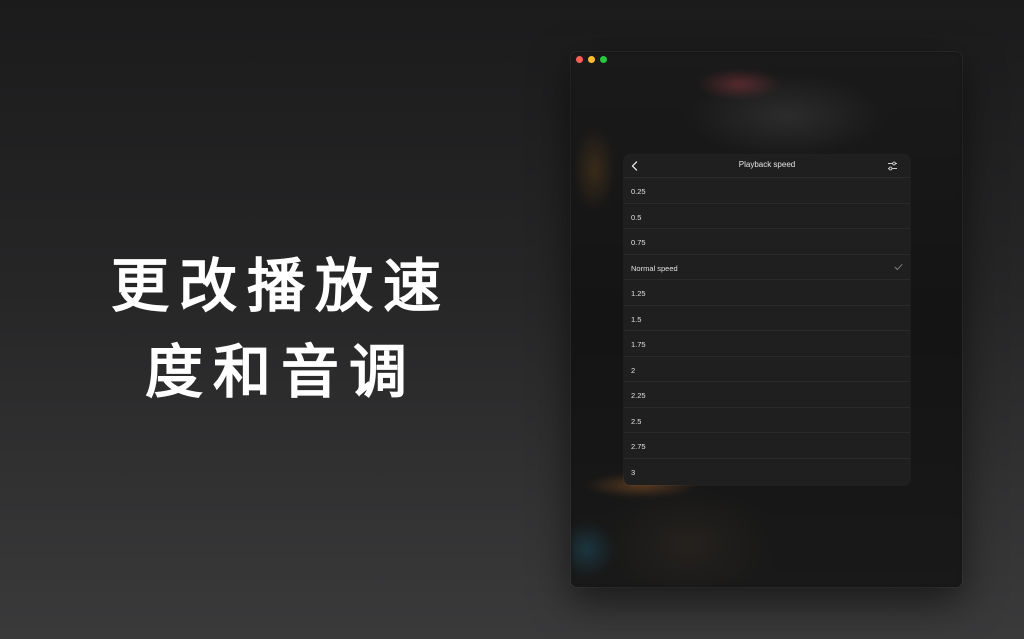 The height and width of the screenshot is (639, 1024). What do you see at coordinates (767, 191) in the screenshot?
I see `speed-option-0-25: 0.25` at bounding box center [767, 191].